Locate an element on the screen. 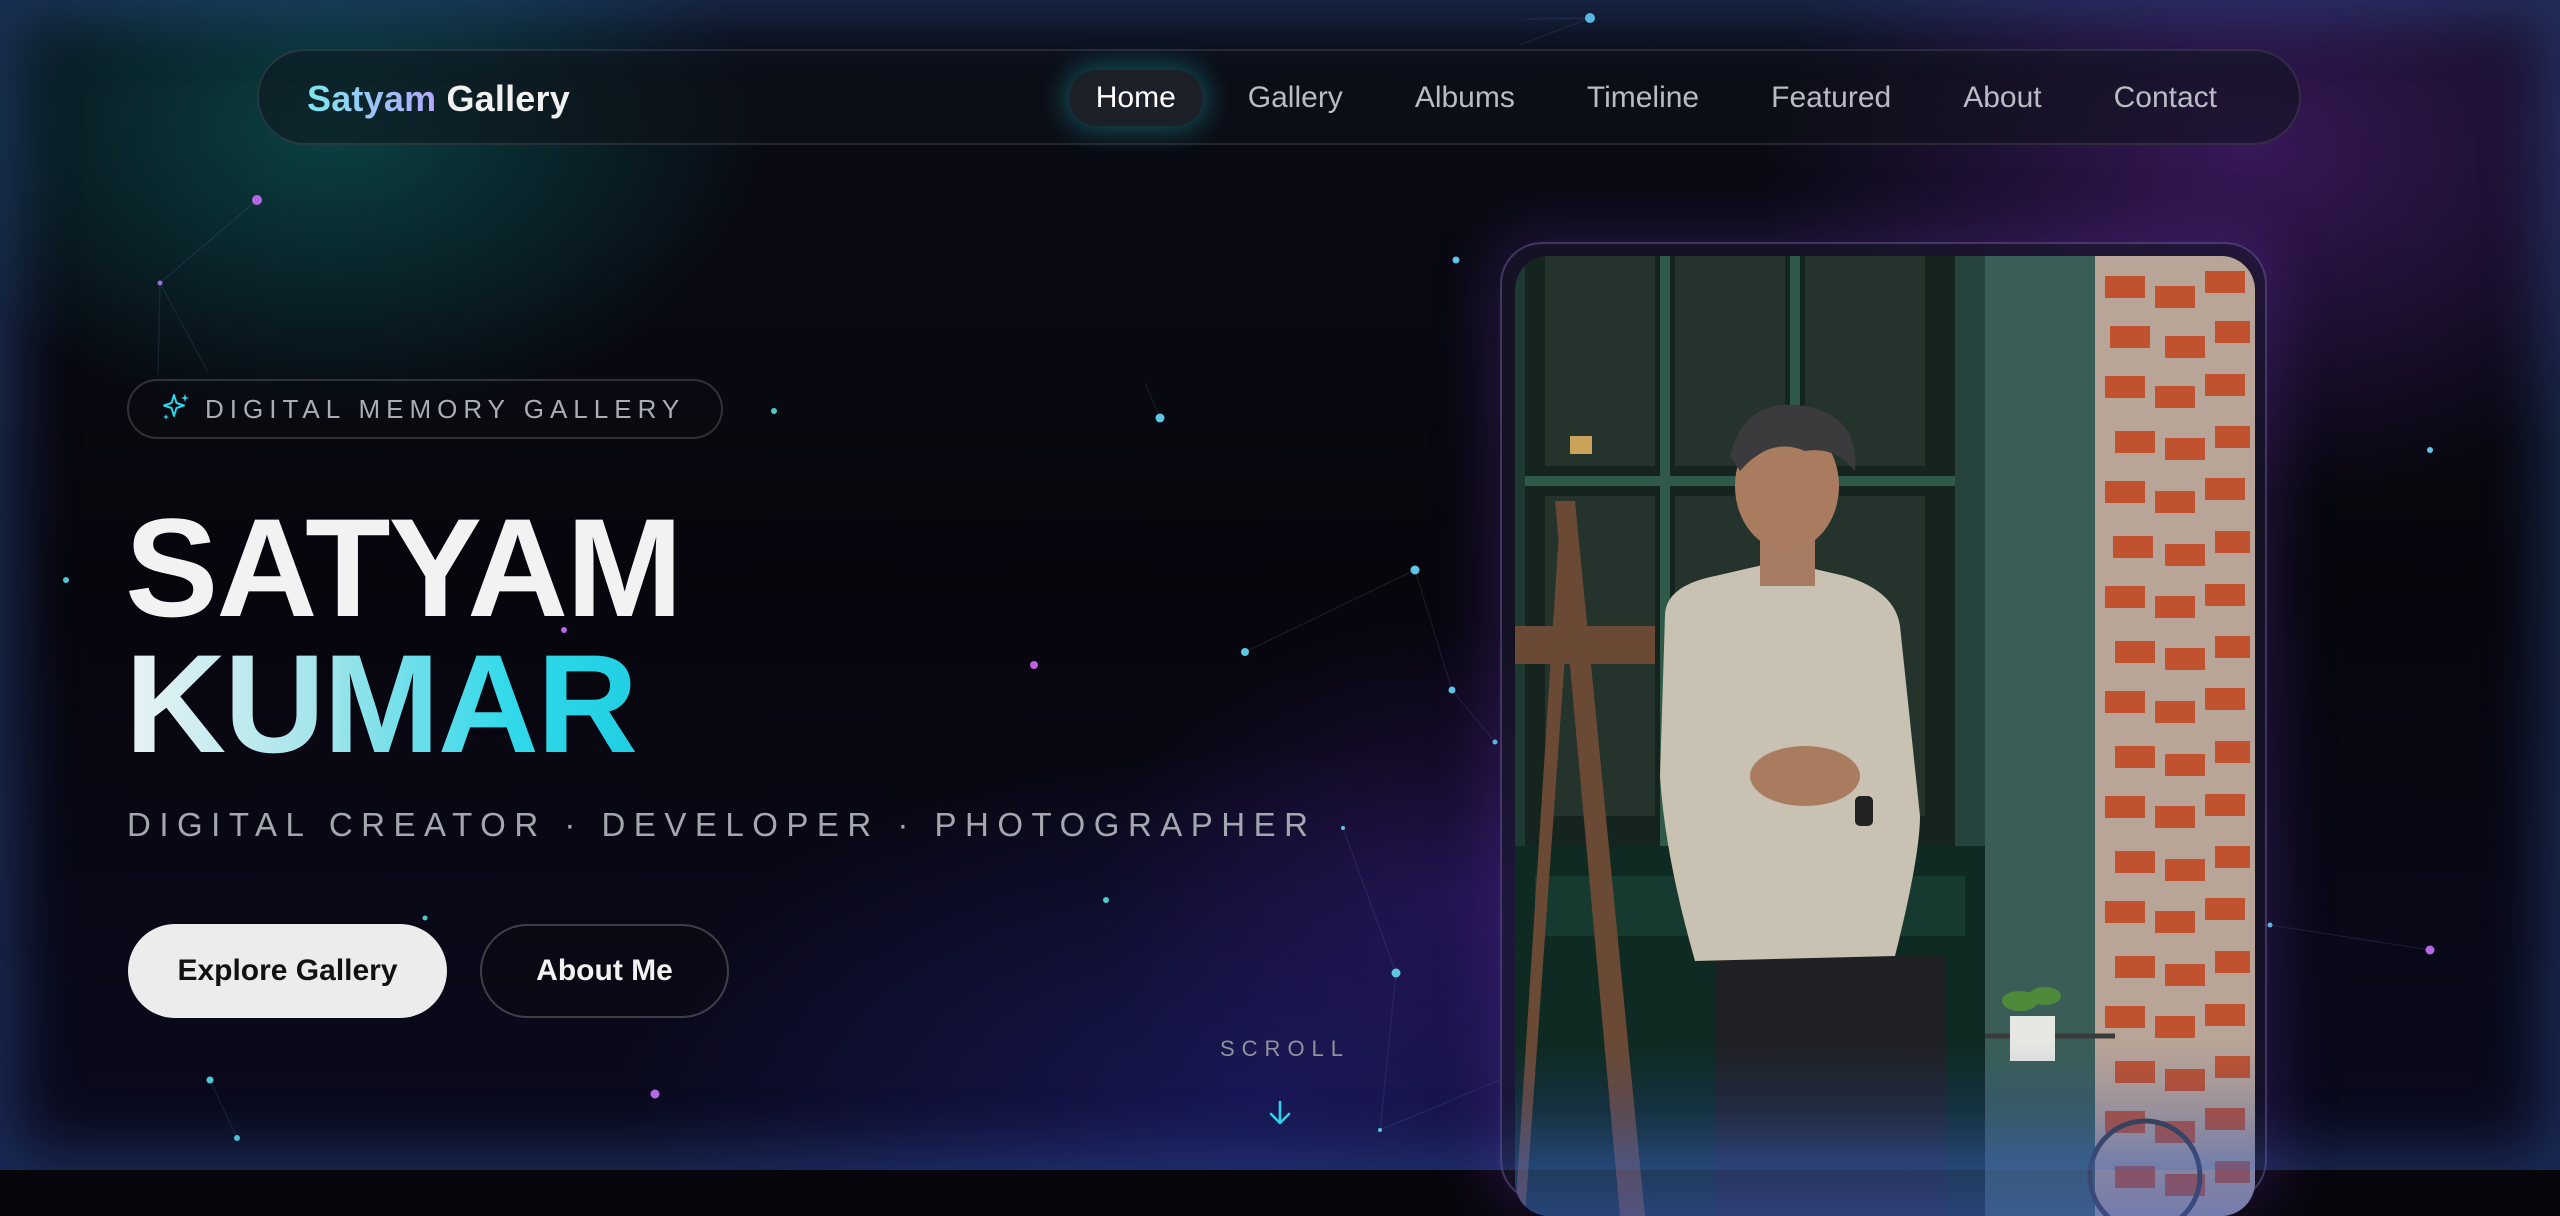  badge-text: DIGITAL MEMORY GALLERY is located at coordinates (445, 408).